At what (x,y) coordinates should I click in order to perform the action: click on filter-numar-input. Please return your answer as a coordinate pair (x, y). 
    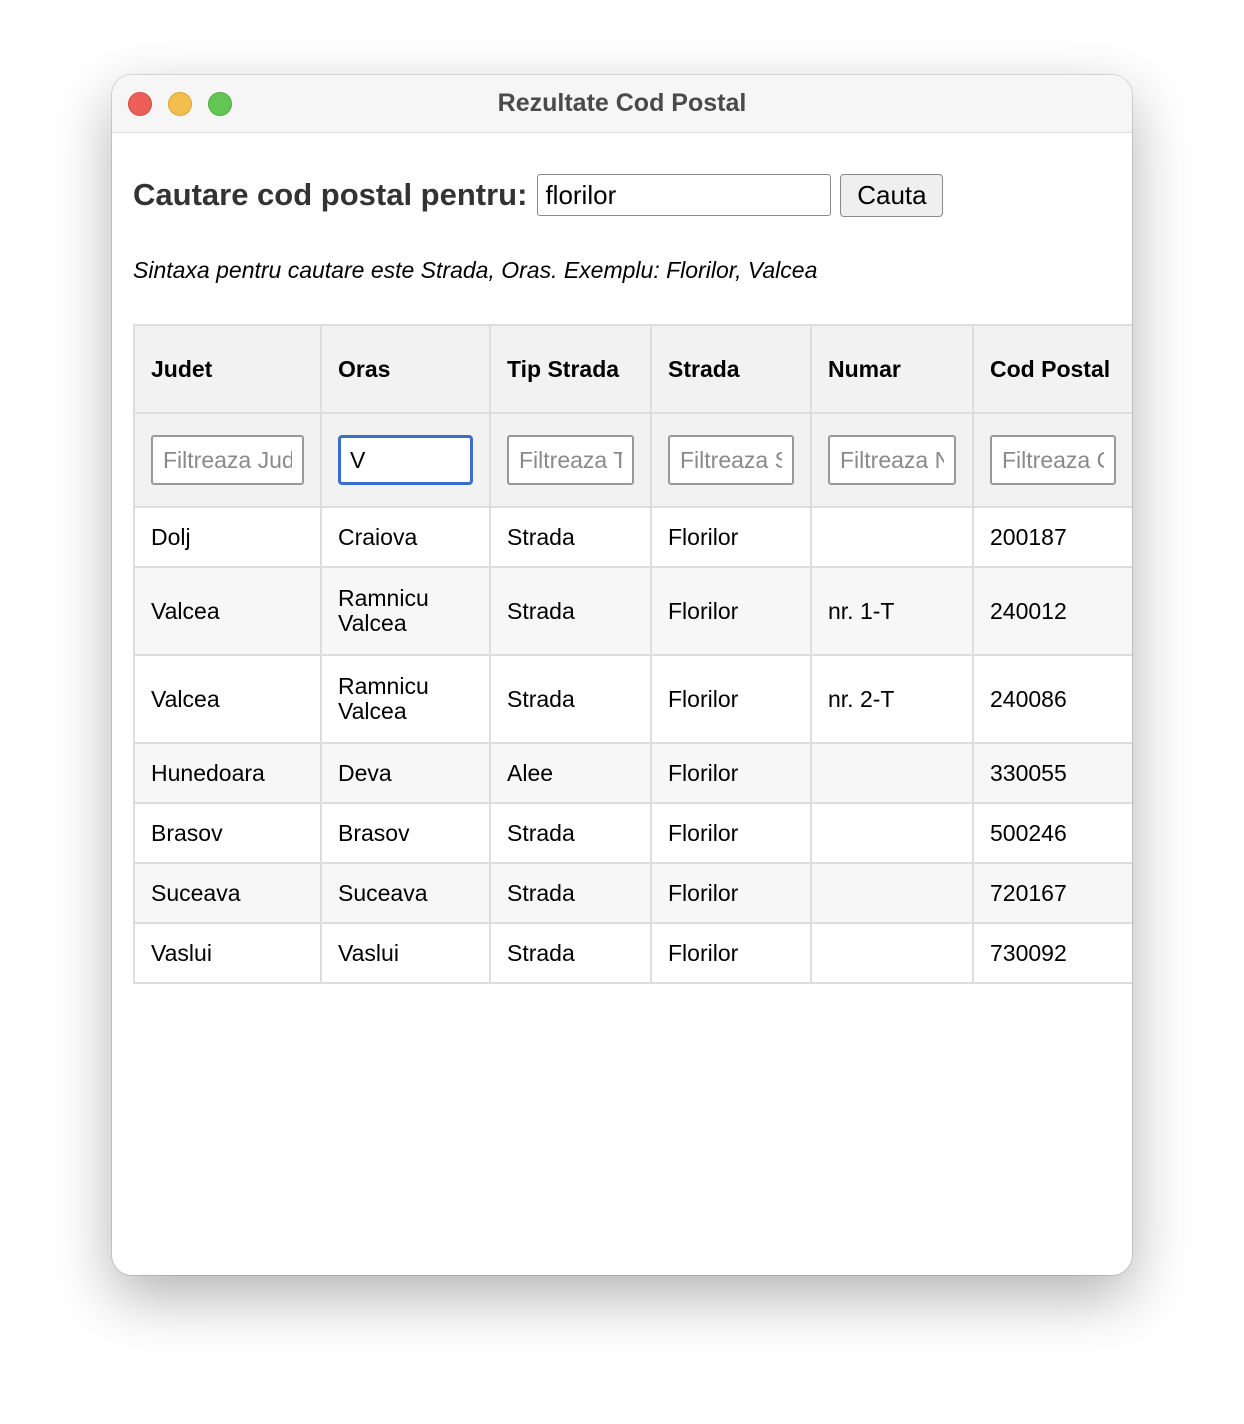
    Looking at the image, I should click on (892, 460).